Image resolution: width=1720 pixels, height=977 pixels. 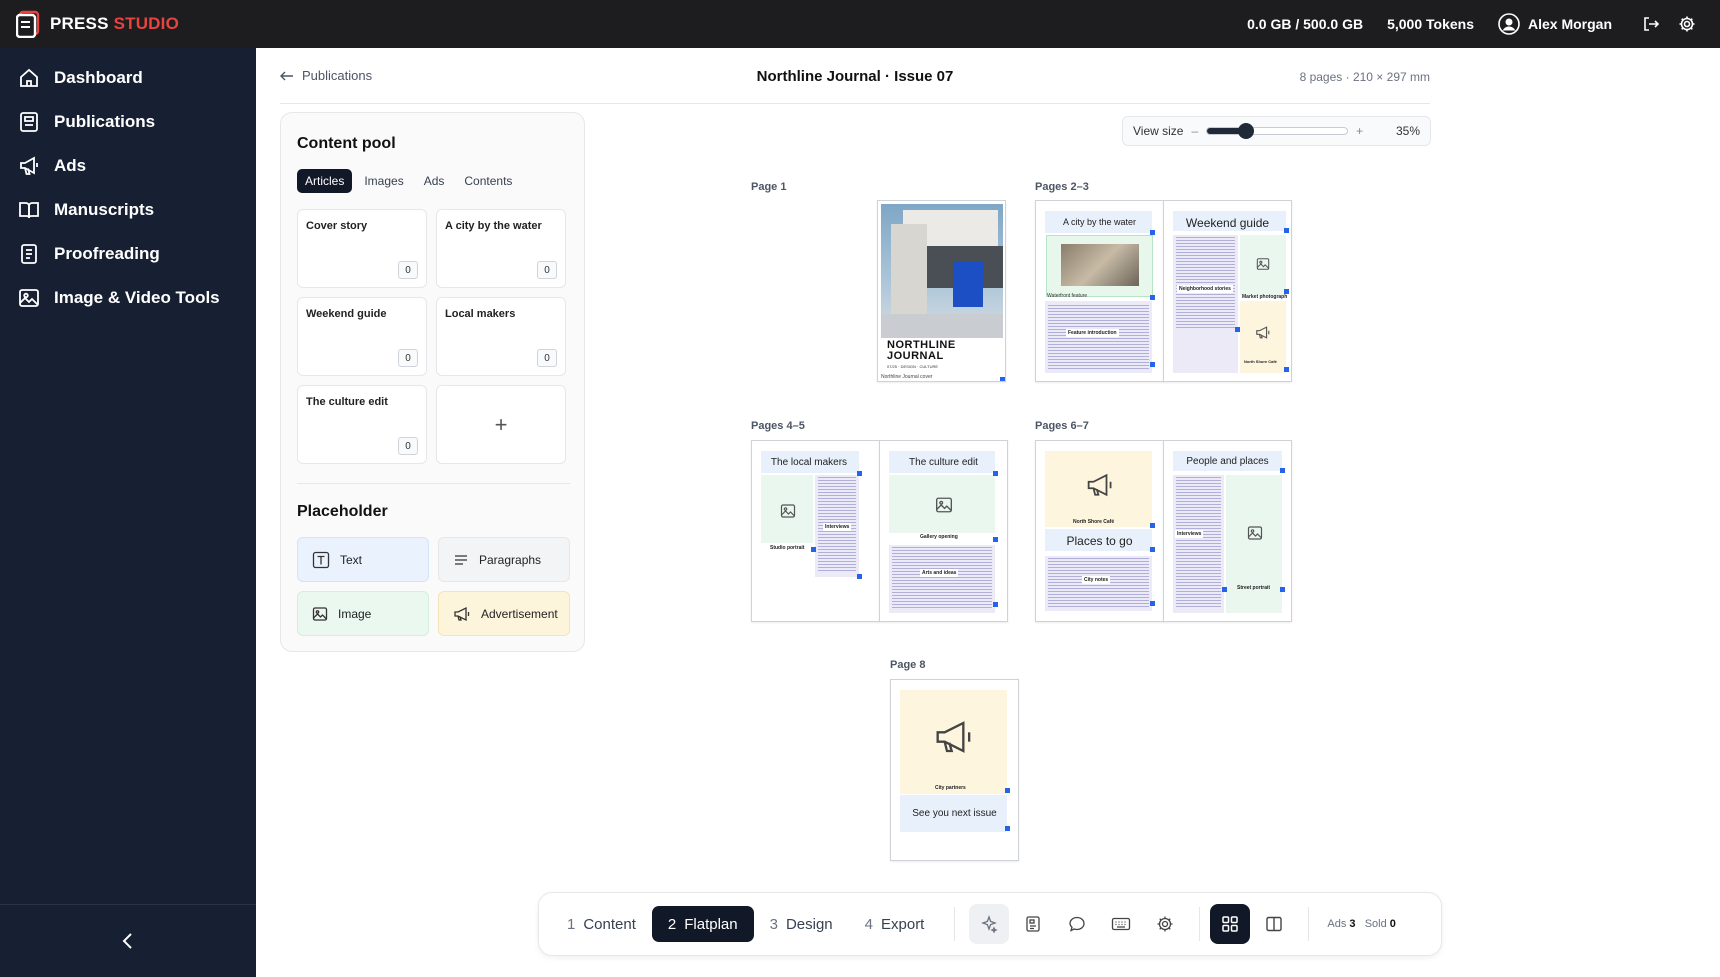 I want to click on article-card: Cover story 0, so click(x=362, y=248).